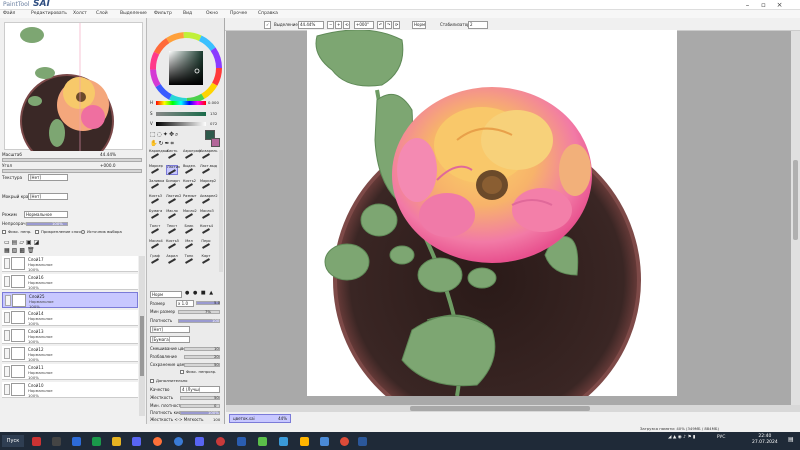 This screenshot has width=800, height=450. What do you see at coordinates (208, 154) in the screenshot?
I see `tool-button: Акварель` at bounding box center [208, 154].